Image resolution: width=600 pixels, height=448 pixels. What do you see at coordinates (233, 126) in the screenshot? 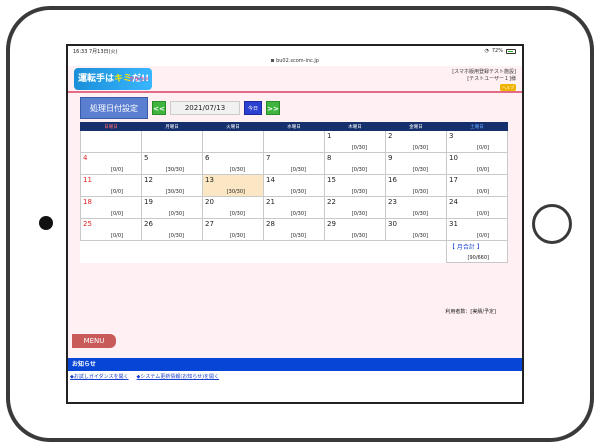
I see `weekday-tue: 火曜日` at bounding box center [233, 126].